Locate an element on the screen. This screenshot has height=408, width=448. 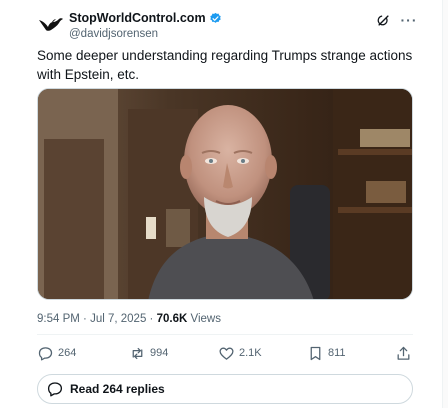
tweet-date: Jul 7, 2025 is located at coordinates (118, 319).